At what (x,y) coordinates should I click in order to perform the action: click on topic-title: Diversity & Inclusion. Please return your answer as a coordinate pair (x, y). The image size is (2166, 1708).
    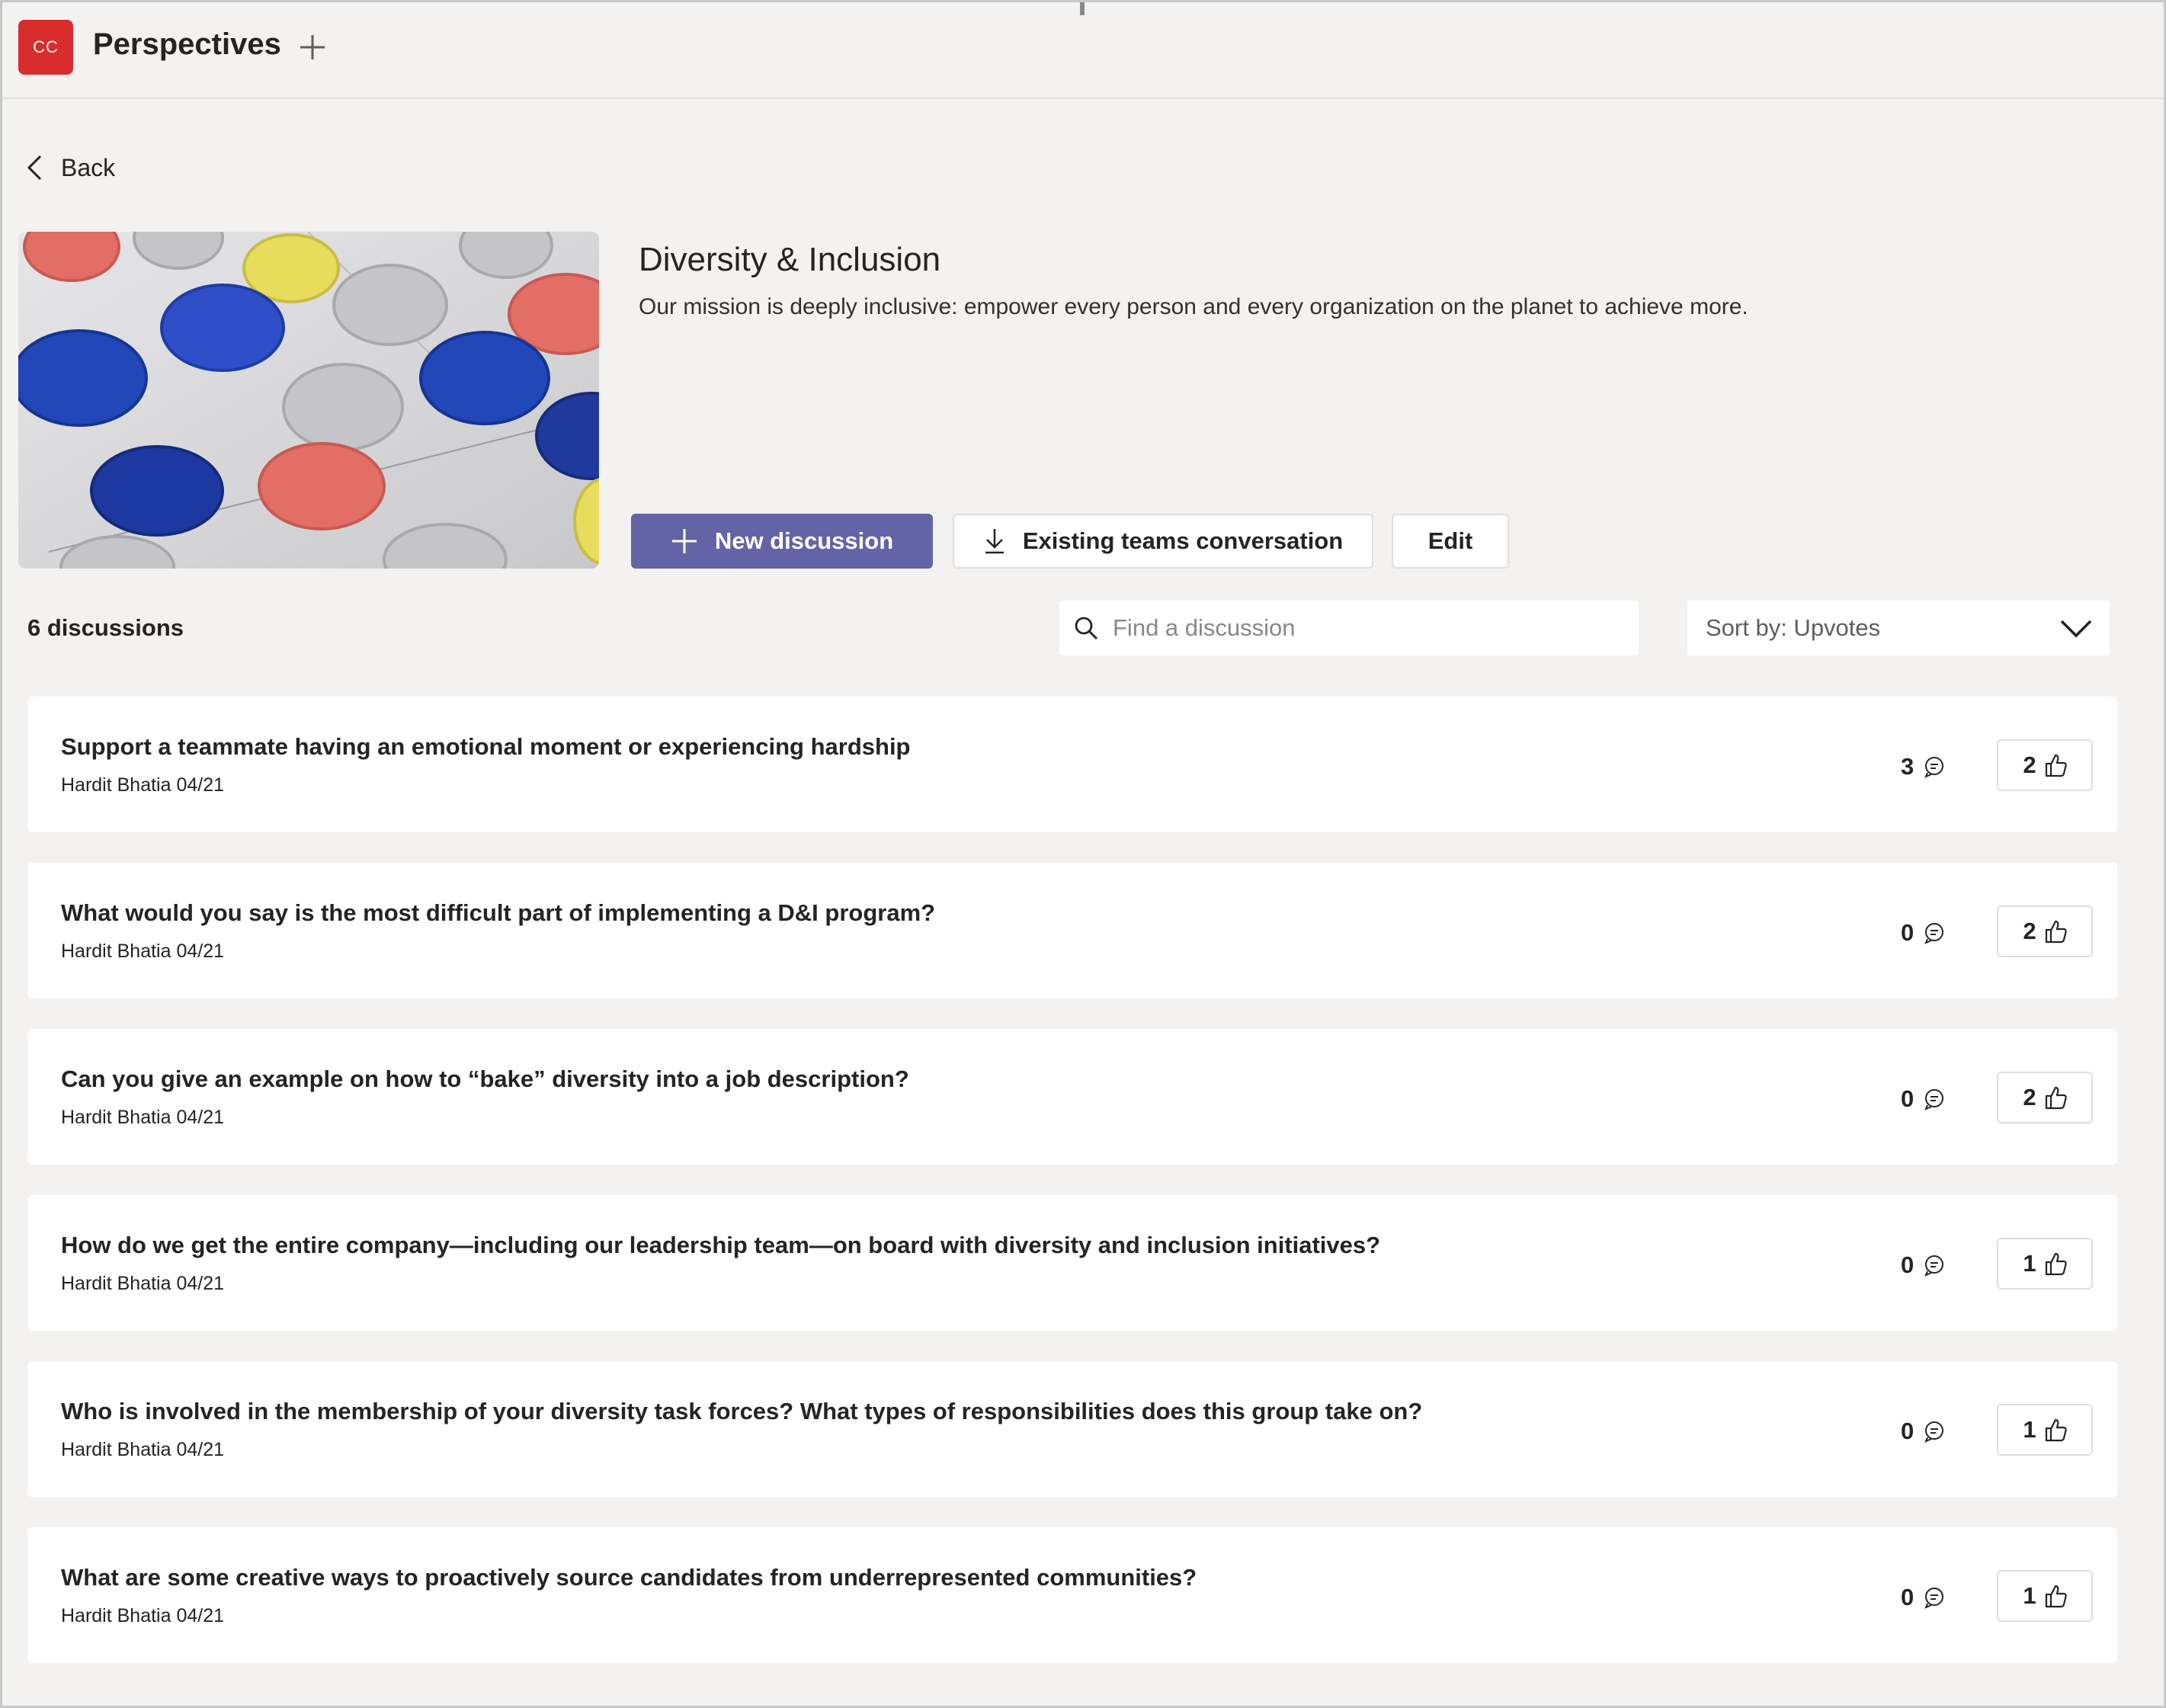
    Looking at the image, I should click on (790, 259).